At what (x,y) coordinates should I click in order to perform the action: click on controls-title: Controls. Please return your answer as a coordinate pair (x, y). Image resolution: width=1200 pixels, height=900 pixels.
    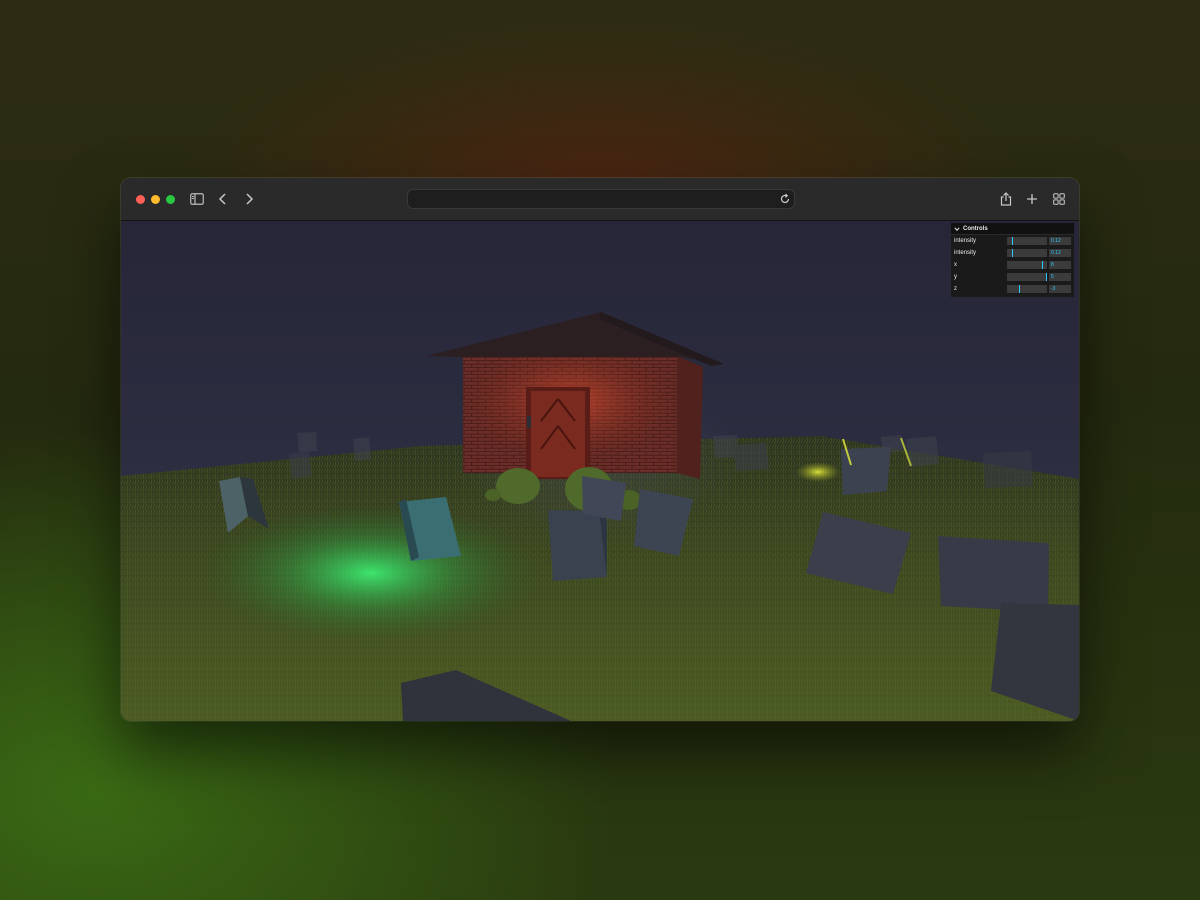
    Looking at the image, I should click on (975, 228).